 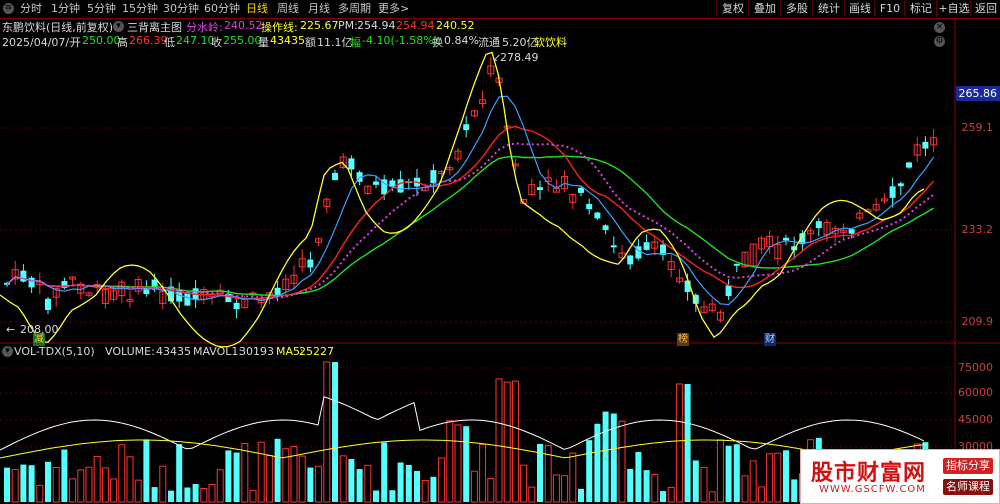 What do you see at coordinates (872, 489) in the screenshot?
I see `ad-url: WWW.GSCFW.COM` at bounding box center [872, 489].